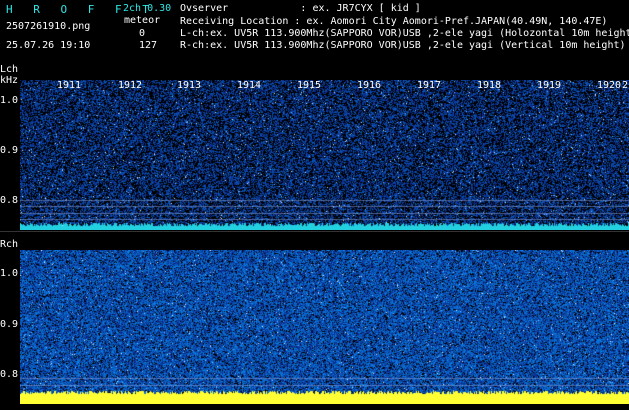 Image resolution: width=629 pixels, height=410 pixels. I want to click on meteor-count-rch: 127, so click(148, 45).